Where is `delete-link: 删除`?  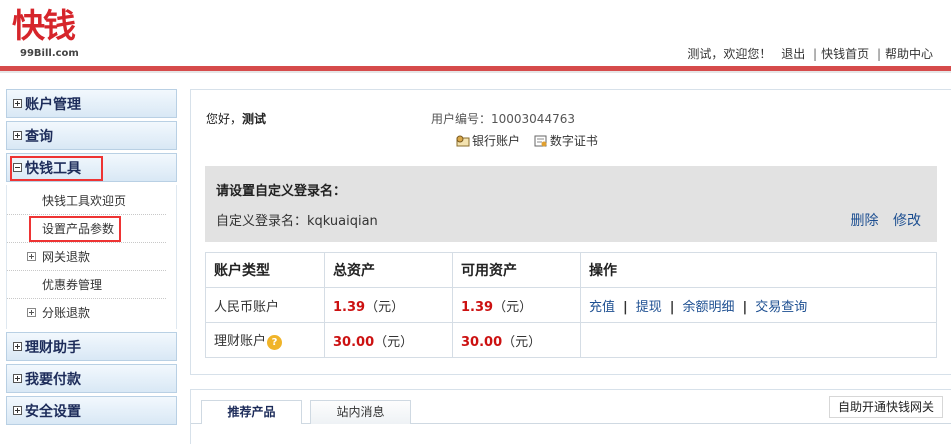
delete-link: 删除 is located at coordinates (865, 221).